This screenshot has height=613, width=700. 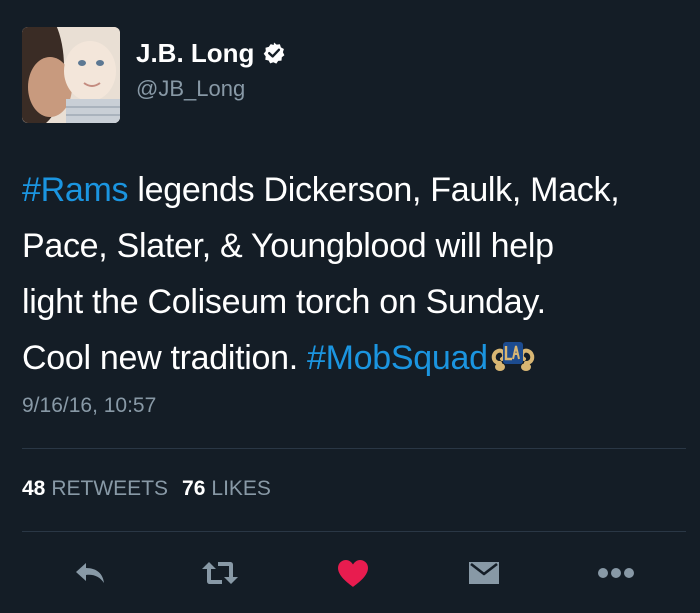 I want to click on retweet-button, so click(x=220, y=573).